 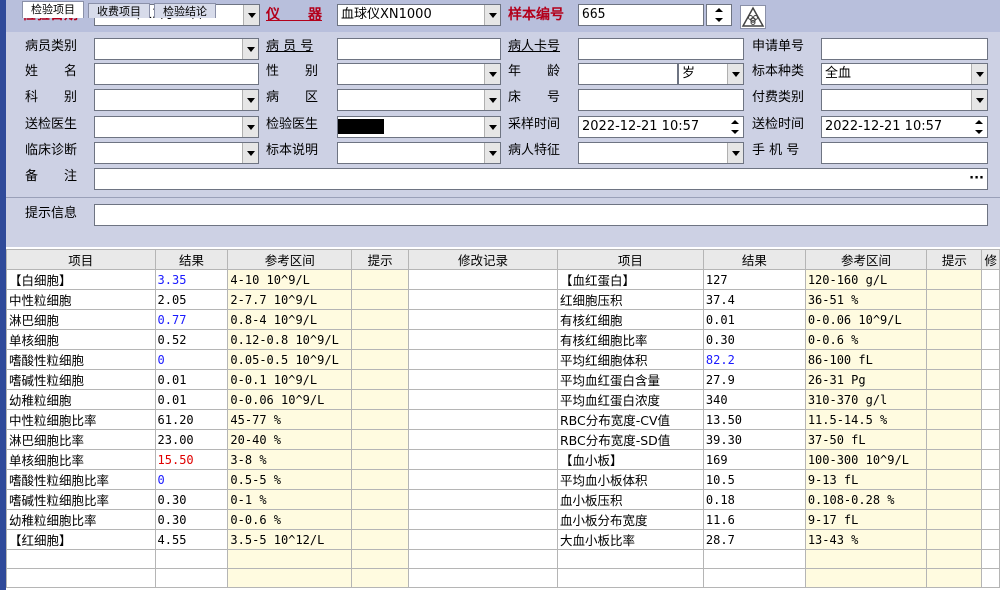 What do you see at coordinates (661, 127) in the screenshot?
I see `collect-time-input: 2022-12-21 10:57` at bounding box center [661, 127].